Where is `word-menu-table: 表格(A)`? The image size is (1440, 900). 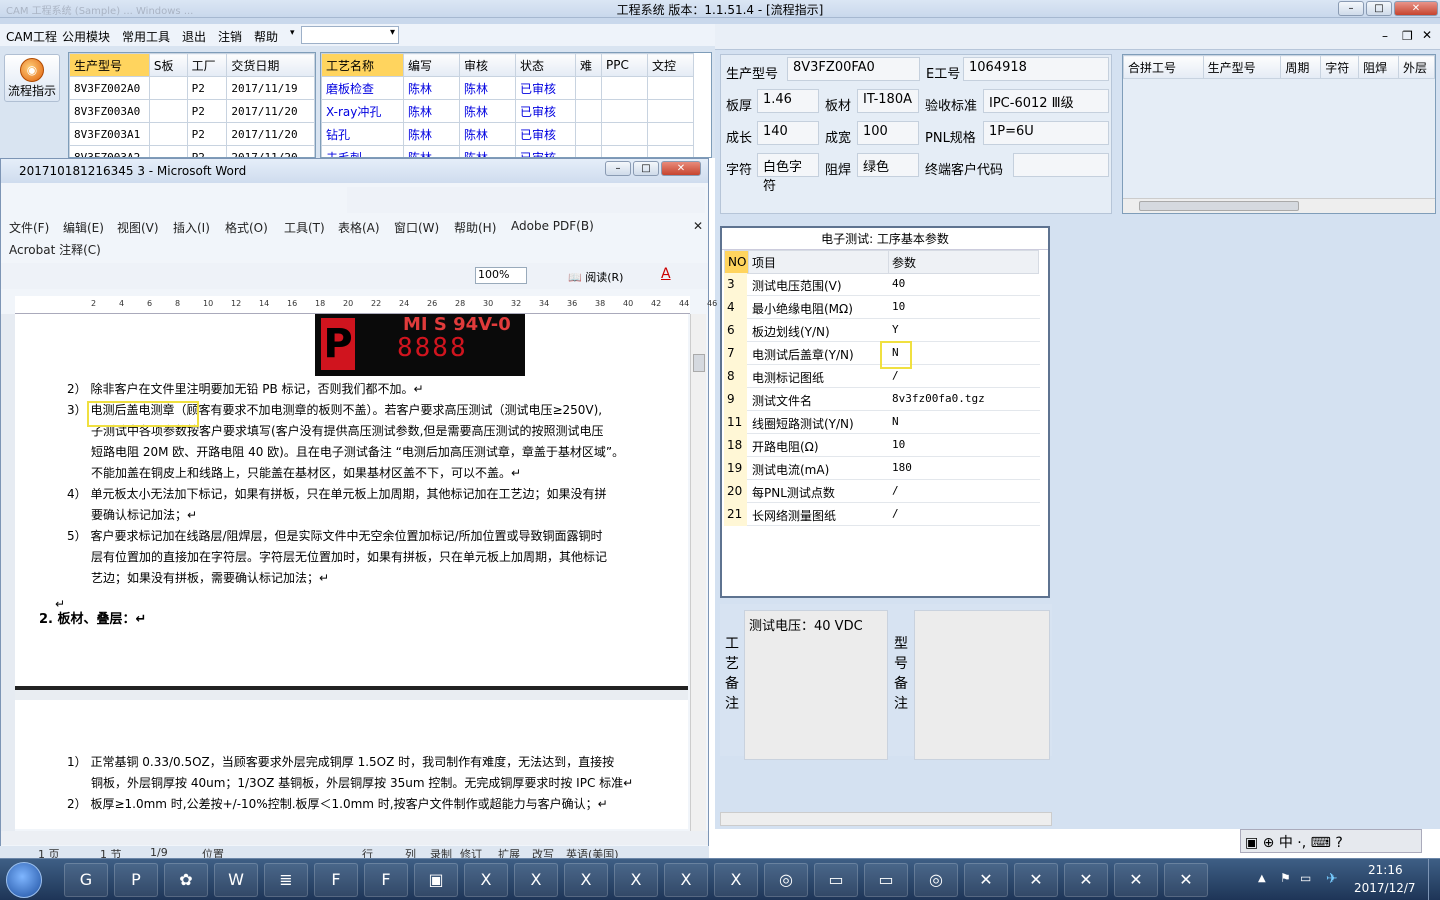
word-menu-table: 表格(A) is located at coordinates (359, 227).